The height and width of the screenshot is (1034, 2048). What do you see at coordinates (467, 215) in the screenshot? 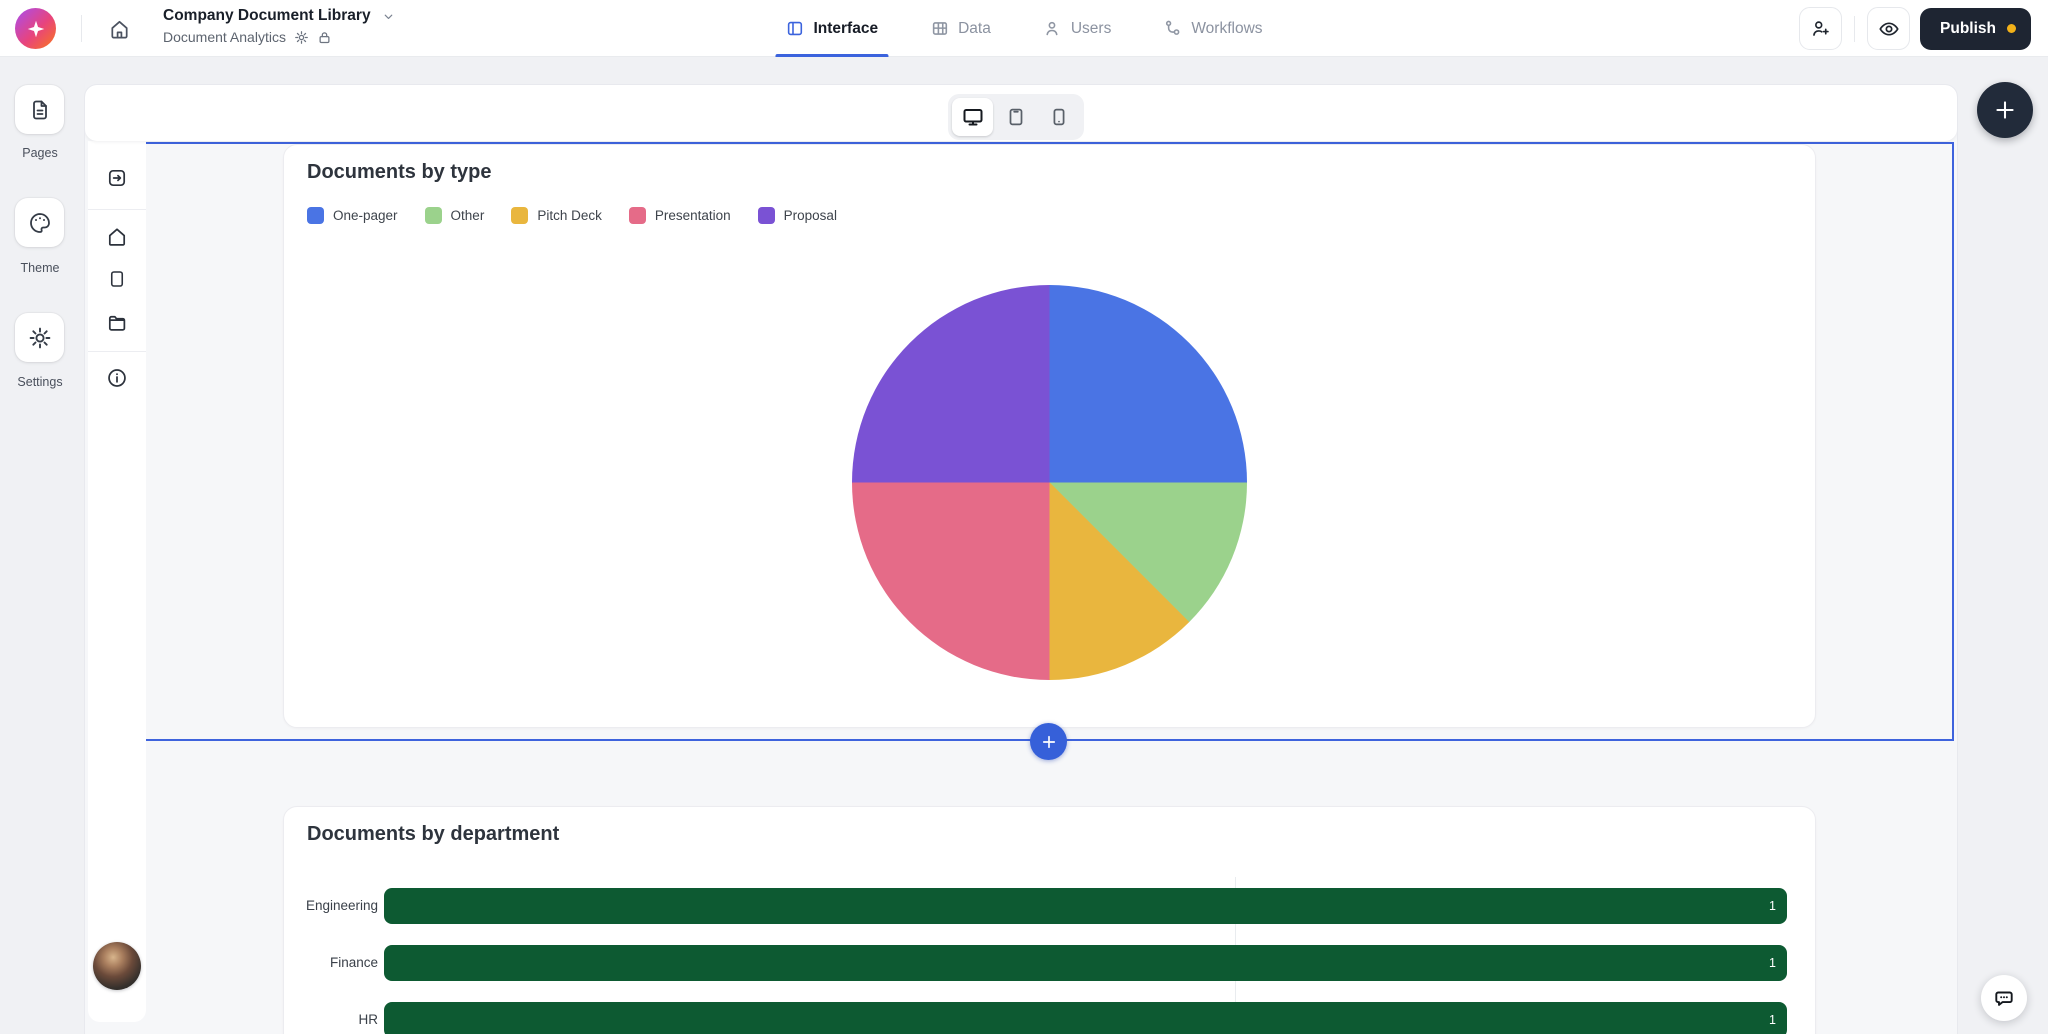
I see `legend-label: Other` at bounding box center [467, 215].